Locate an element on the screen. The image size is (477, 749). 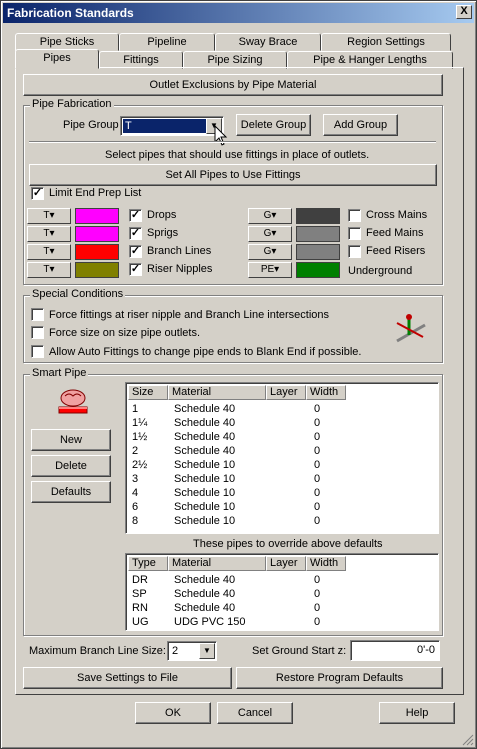
feed-mains-end-dropdown: G▾ is located at coordinates (270, 234).